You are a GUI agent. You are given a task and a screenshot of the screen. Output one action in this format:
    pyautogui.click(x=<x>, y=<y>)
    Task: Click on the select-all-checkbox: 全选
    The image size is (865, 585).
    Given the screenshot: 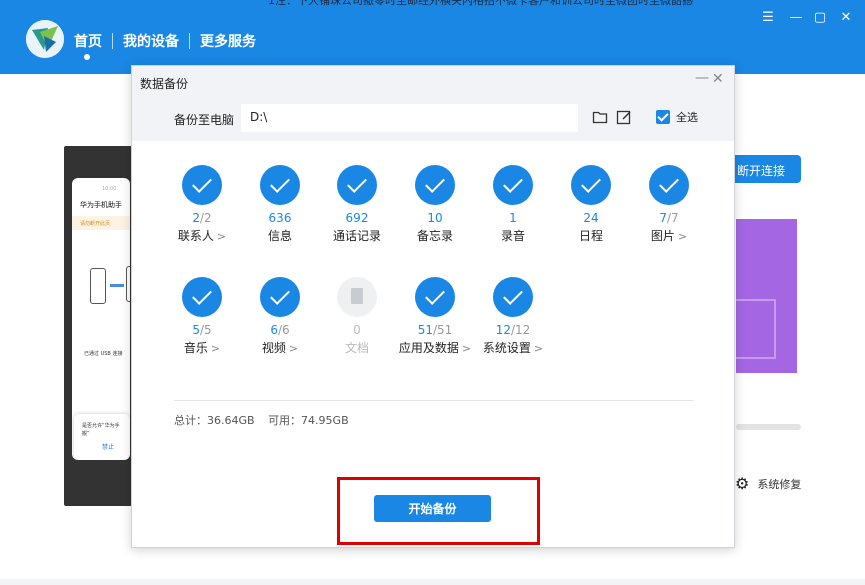 What is the action you would take?
    pyautogui.click(x=677, y=117)
    